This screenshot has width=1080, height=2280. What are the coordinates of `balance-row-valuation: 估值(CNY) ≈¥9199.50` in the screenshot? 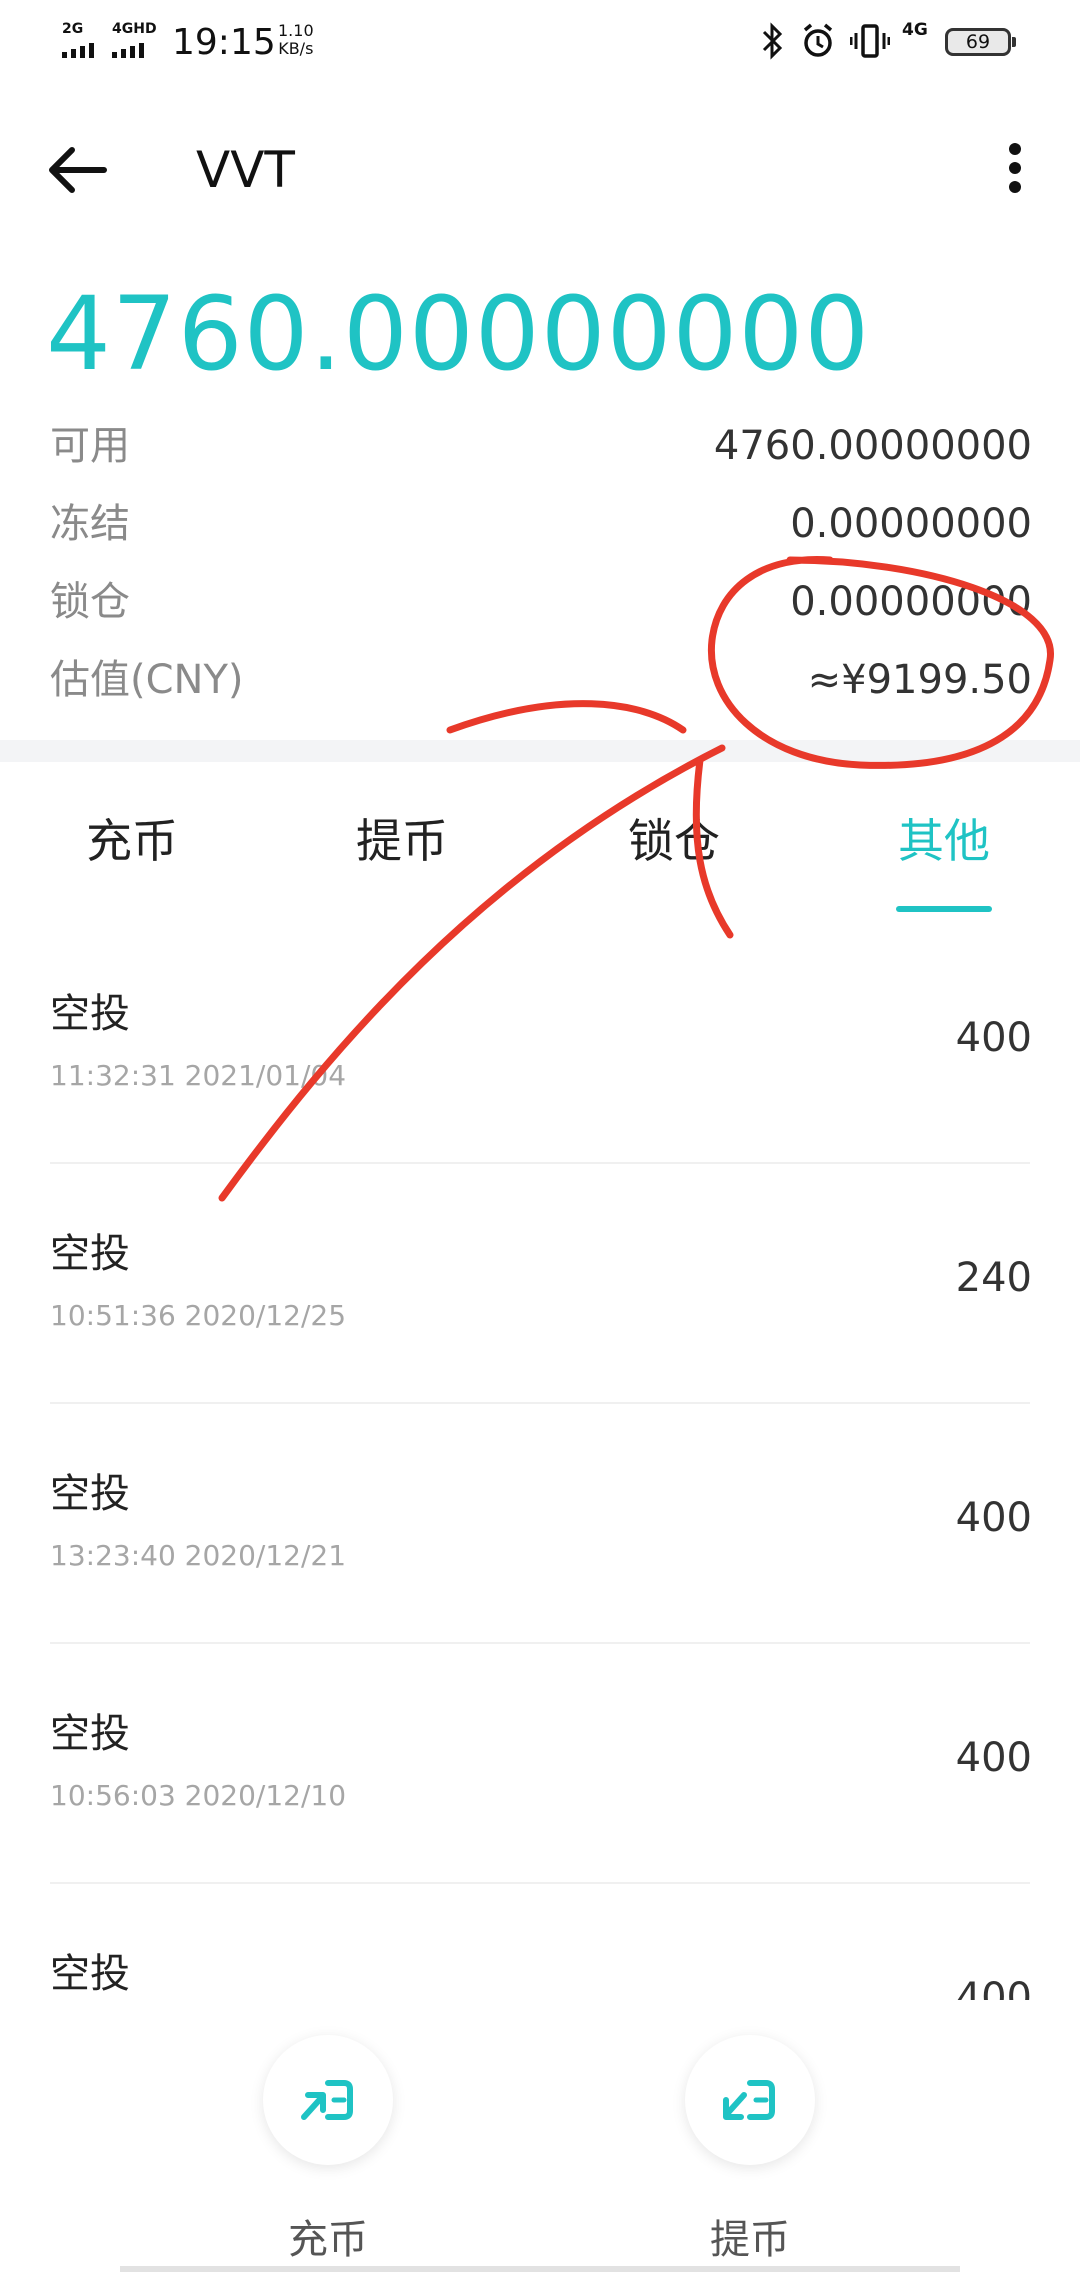 It's located at (541, 680).